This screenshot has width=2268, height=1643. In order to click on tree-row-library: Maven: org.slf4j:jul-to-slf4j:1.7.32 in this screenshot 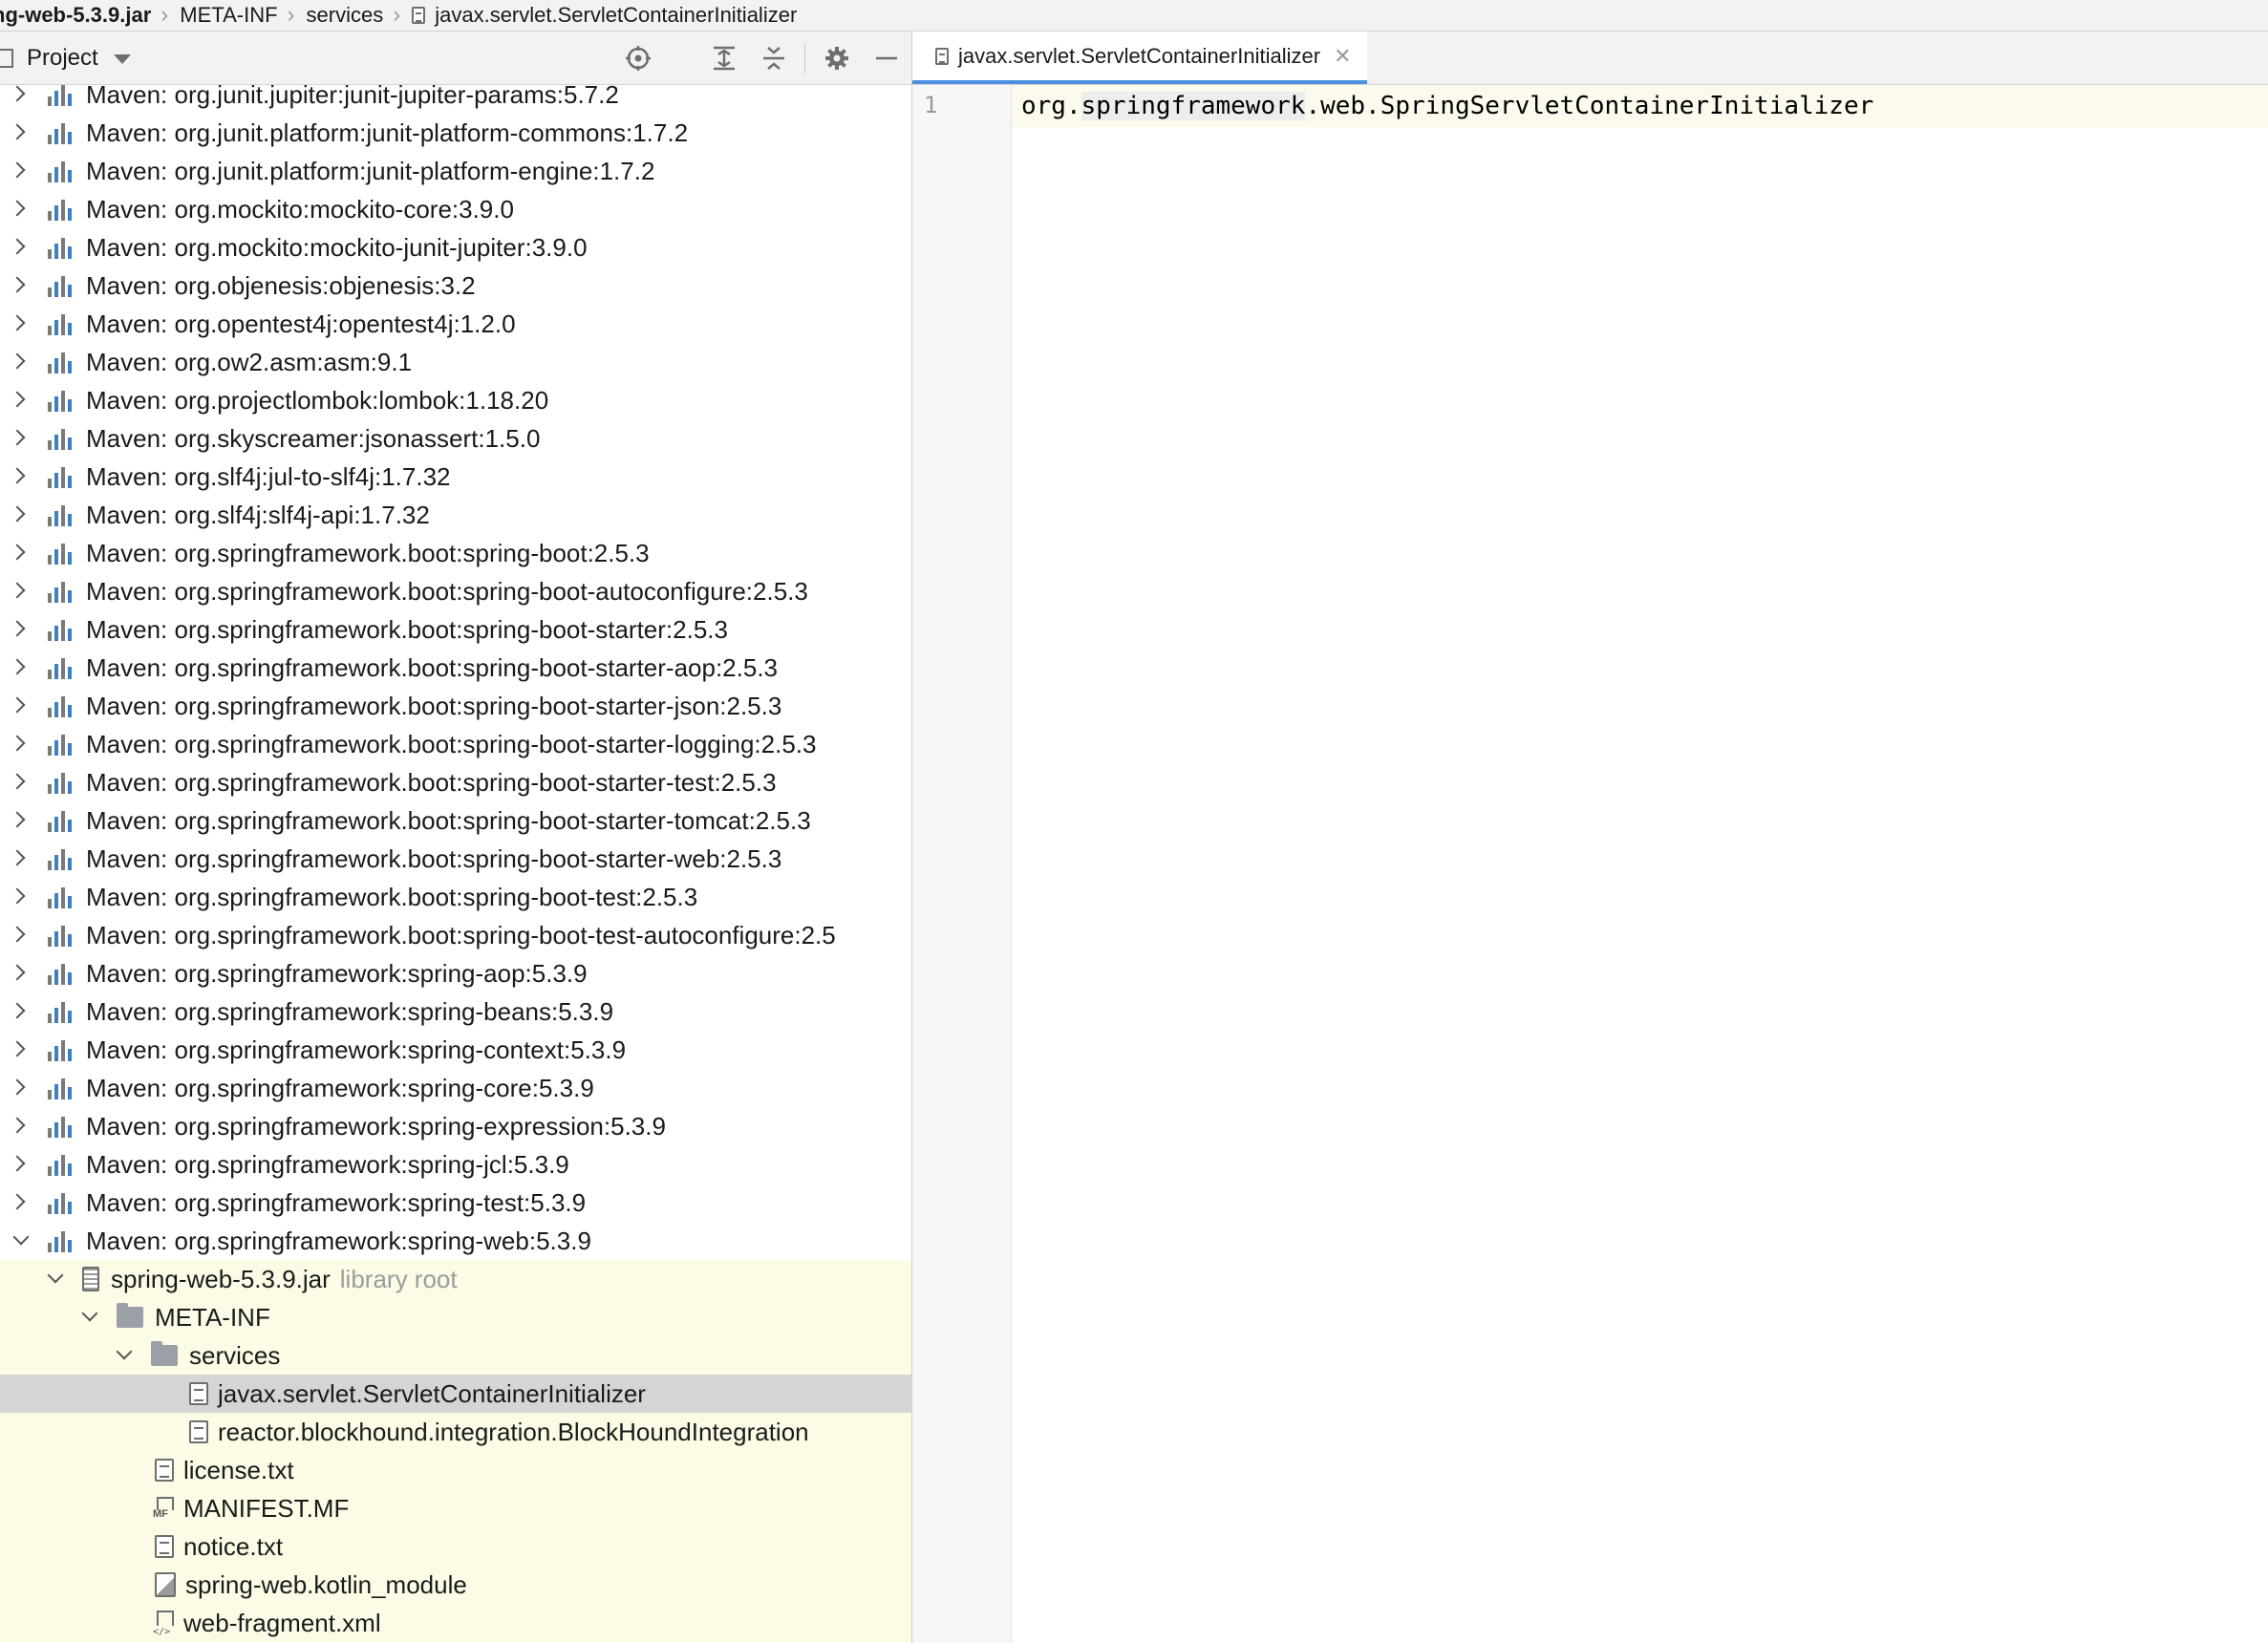, I will do `click(455, 477)`.